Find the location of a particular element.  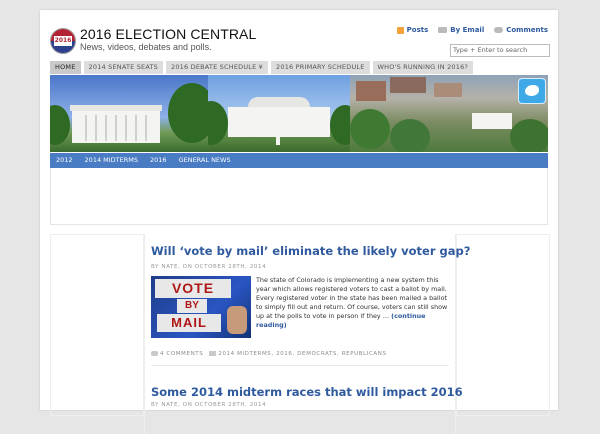

subscribe-comments-link: Comments is located at coordinates (521, 30).